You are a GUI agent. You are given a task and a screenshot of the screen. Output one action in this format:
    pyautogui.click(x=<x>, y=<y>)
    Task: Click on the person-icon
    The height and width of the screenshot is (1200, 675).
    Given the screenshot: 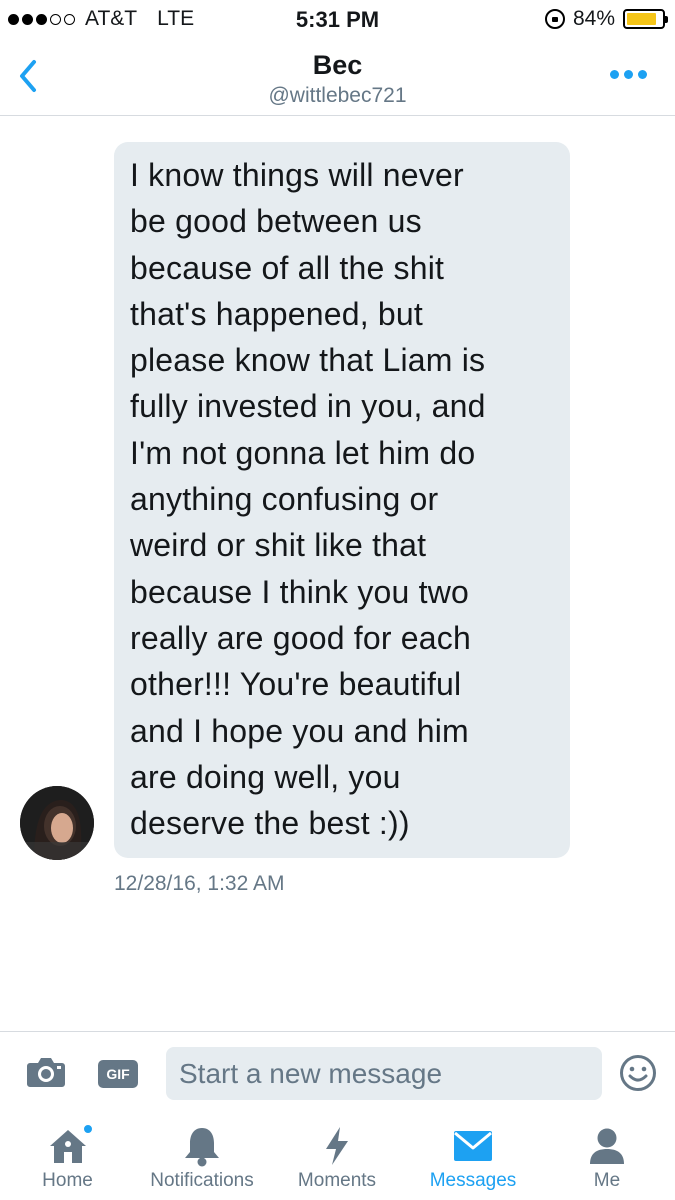 What is the action you would take?
    pyautogui.click(x=607, y=1146)
    